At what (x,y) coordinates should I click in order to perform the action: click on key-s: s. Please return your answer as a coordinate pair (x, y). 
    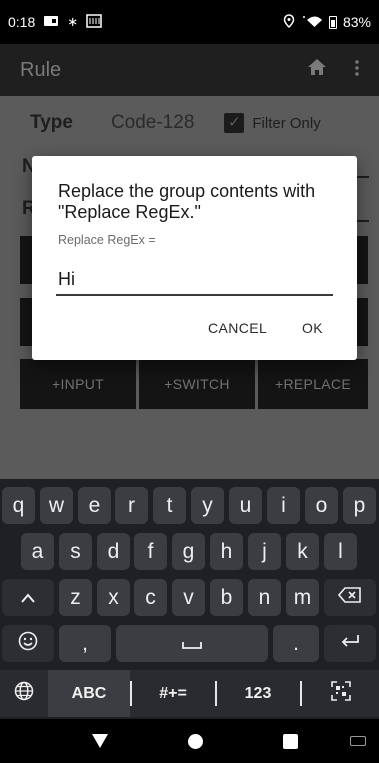
    Looking at the image, I should click on (75, 551).